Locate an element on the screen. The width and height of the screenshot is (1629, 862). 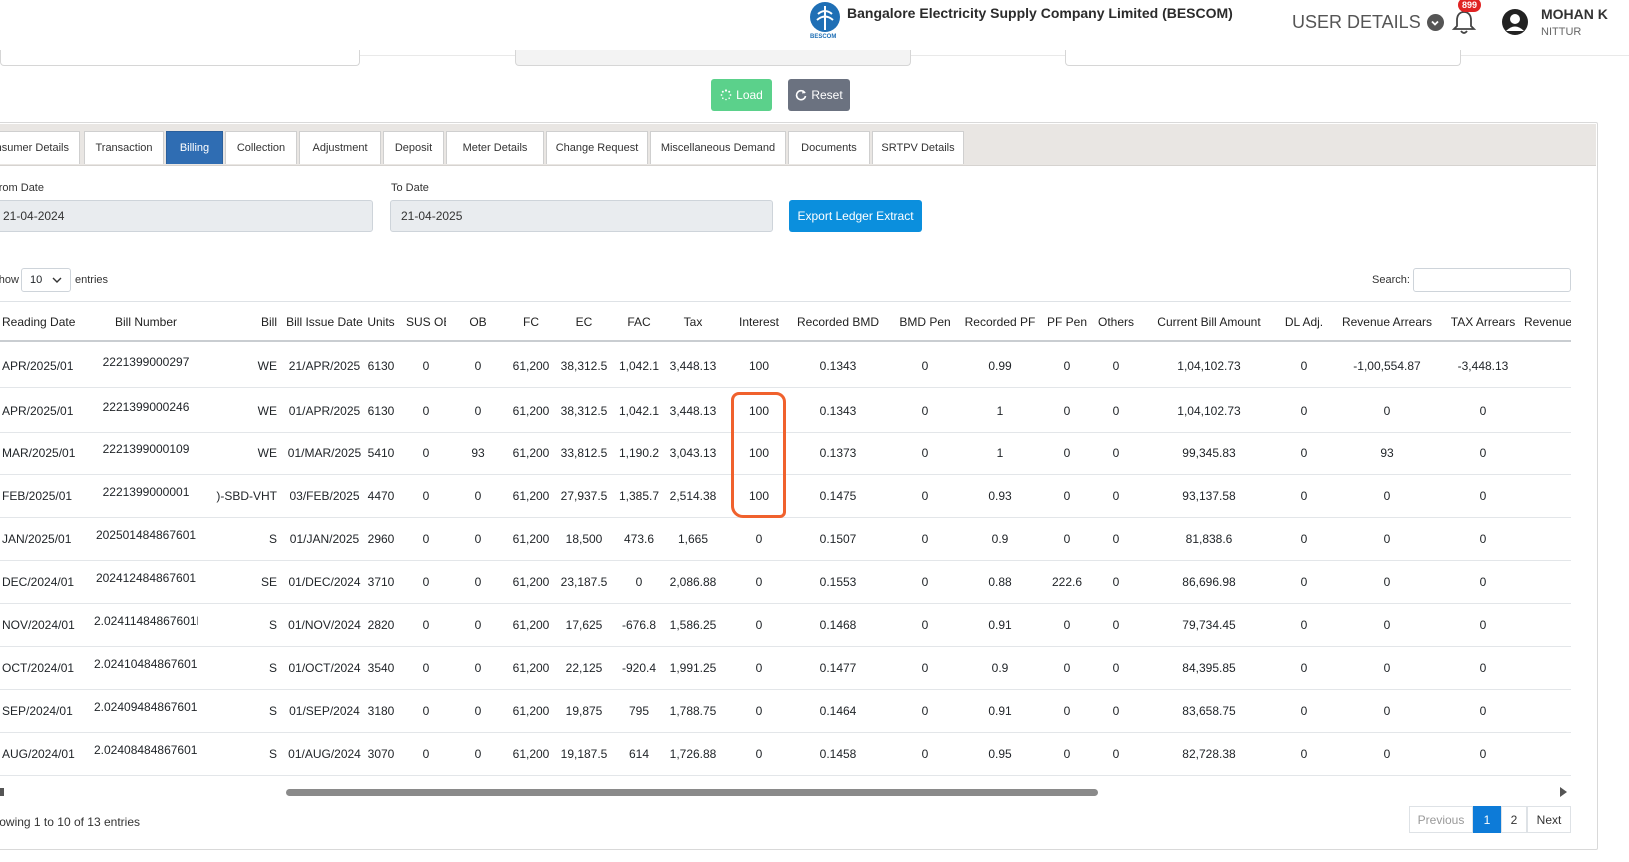
cell-bill: SBD-VHT-( is located at coordinates (246, 496).